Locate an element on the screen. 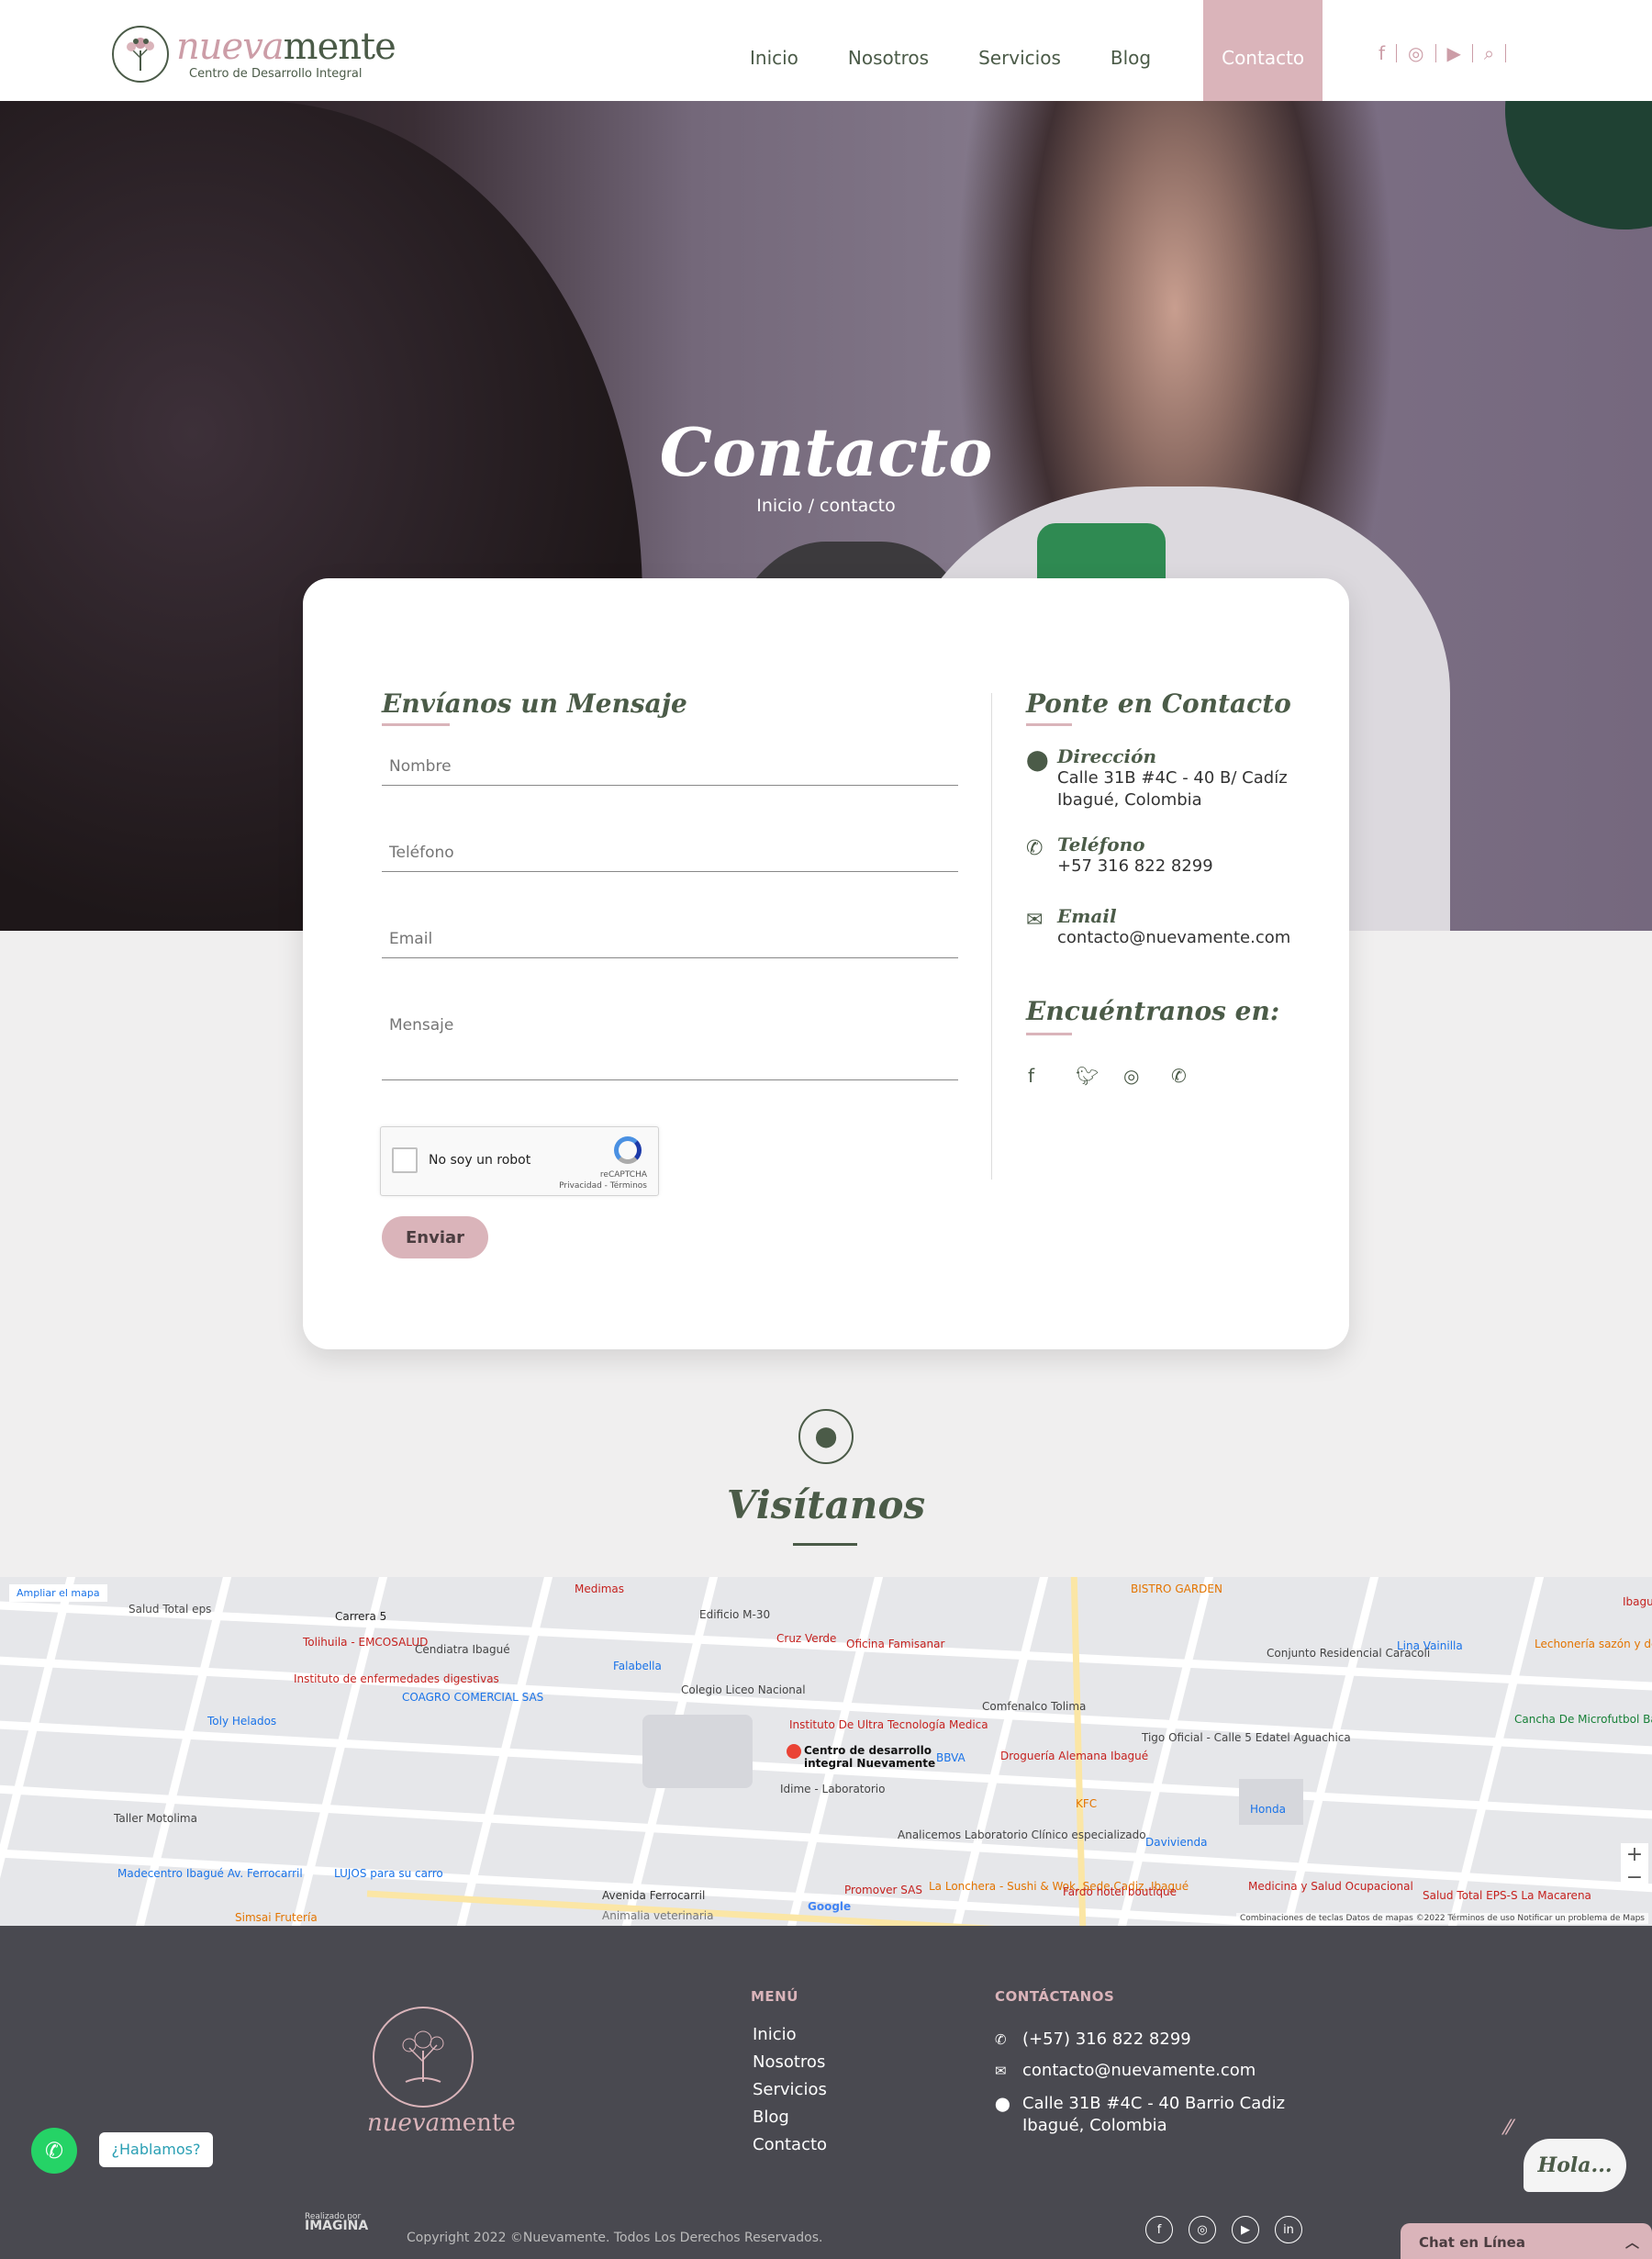 Image resolution: width=1652 pixels, height=2259 pixels. map-label: COAGRO COMERCIAL SAS is located at coordinates (473, 1698).